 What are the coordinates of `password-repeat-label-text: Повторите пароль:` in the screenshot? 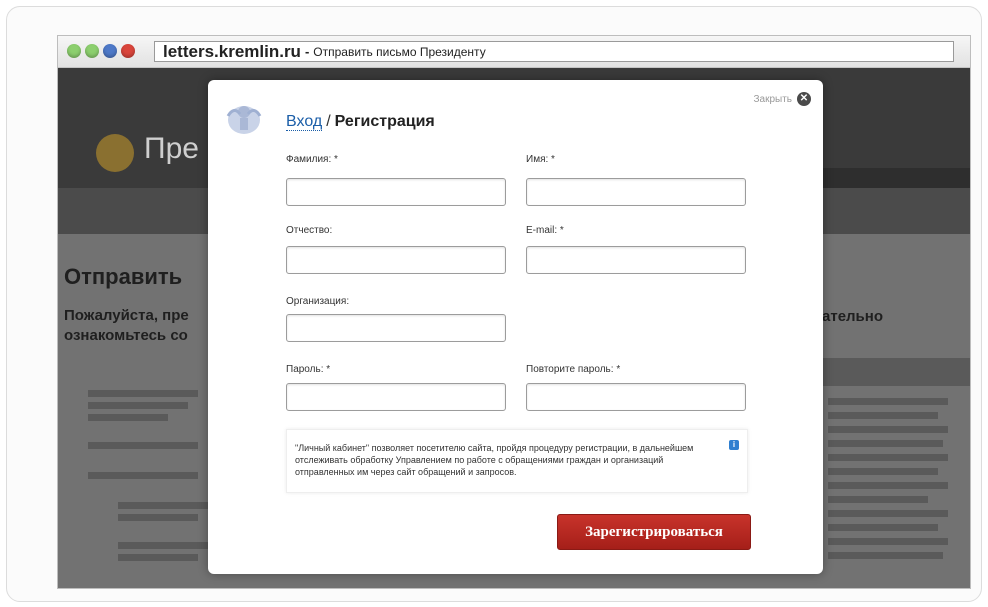 It's located at (570, 369).